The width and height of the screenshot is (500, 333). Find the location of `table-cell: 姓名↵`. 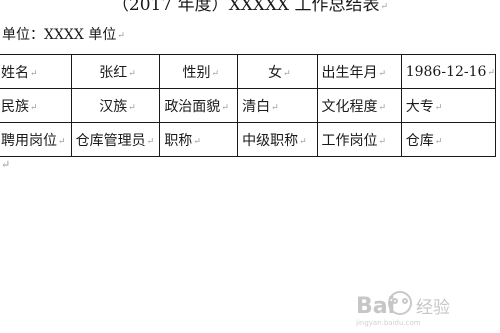

table-cell: 姓名↵ is located at coordinates (36, 71).